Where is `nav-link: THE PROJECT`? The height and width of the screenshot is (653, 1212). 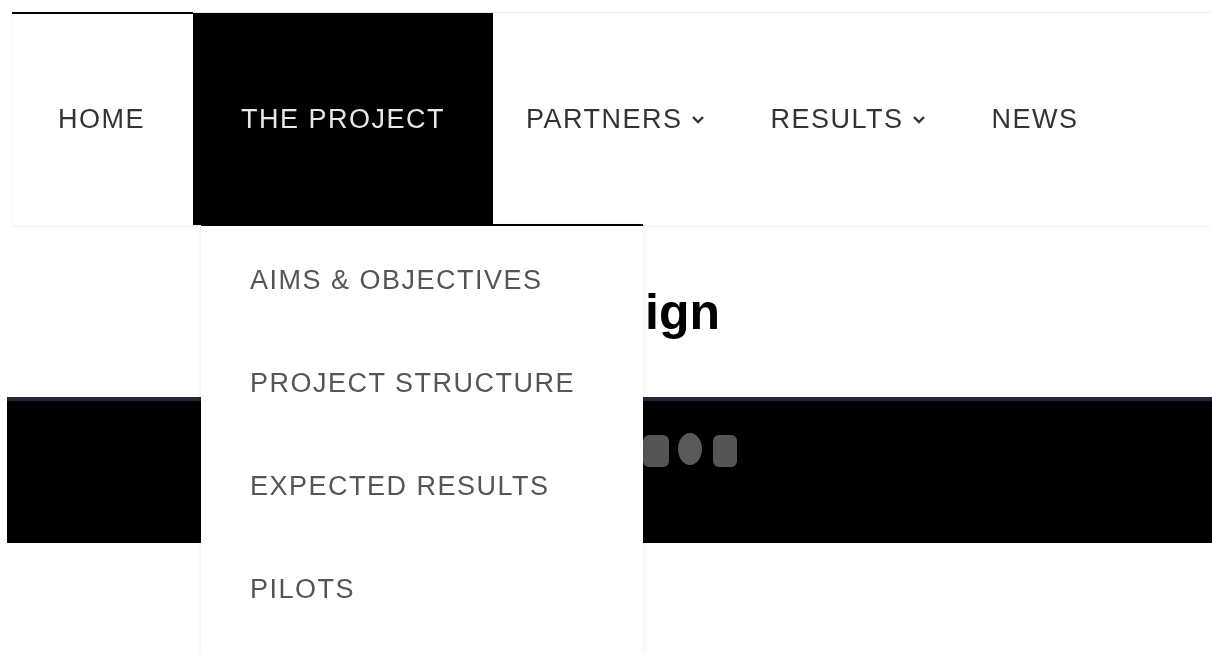
nav-link: THE PROJECT is located at coordinates (343, 119).